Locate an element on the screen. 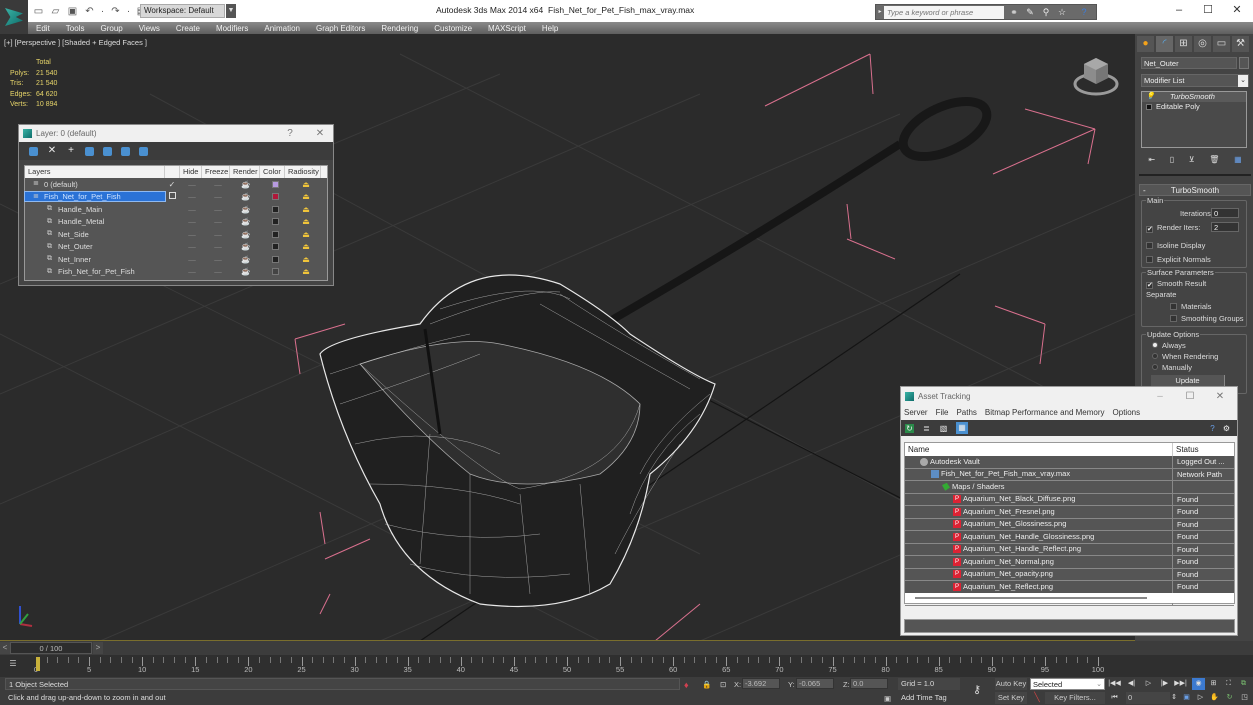 The width and height of the screenshot is (1253, 705). menu-group: Group is located at coordinates (111, 28).